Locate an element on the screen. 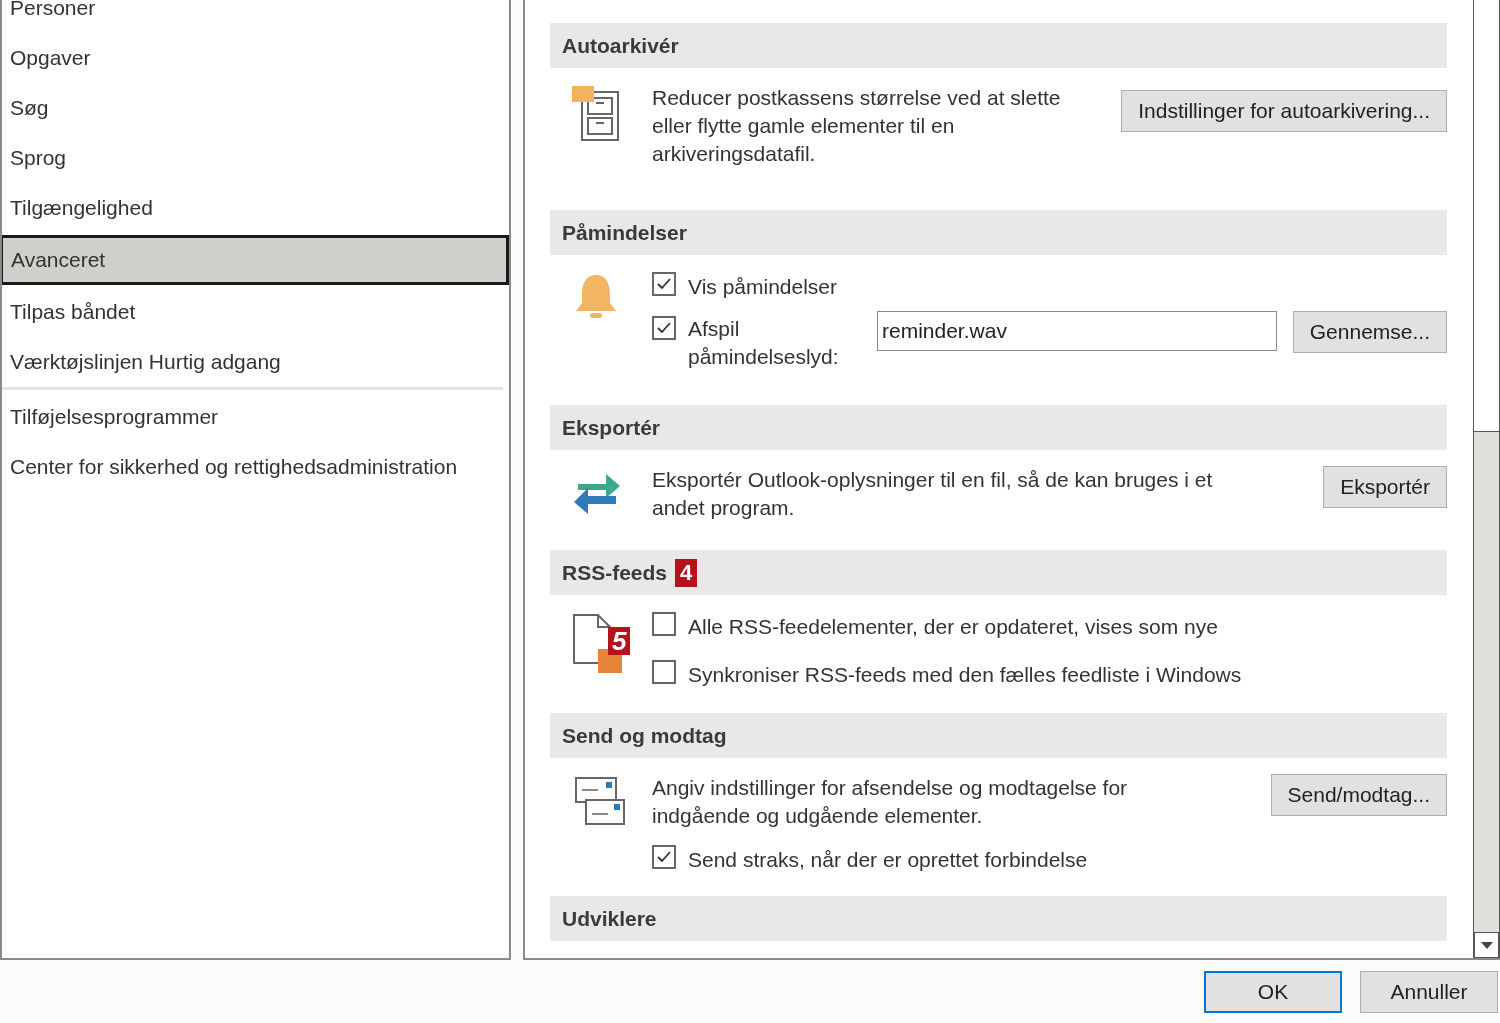 The image size is (1500, 1023). callout-badge: 5 is located at coordinates (619, 641).